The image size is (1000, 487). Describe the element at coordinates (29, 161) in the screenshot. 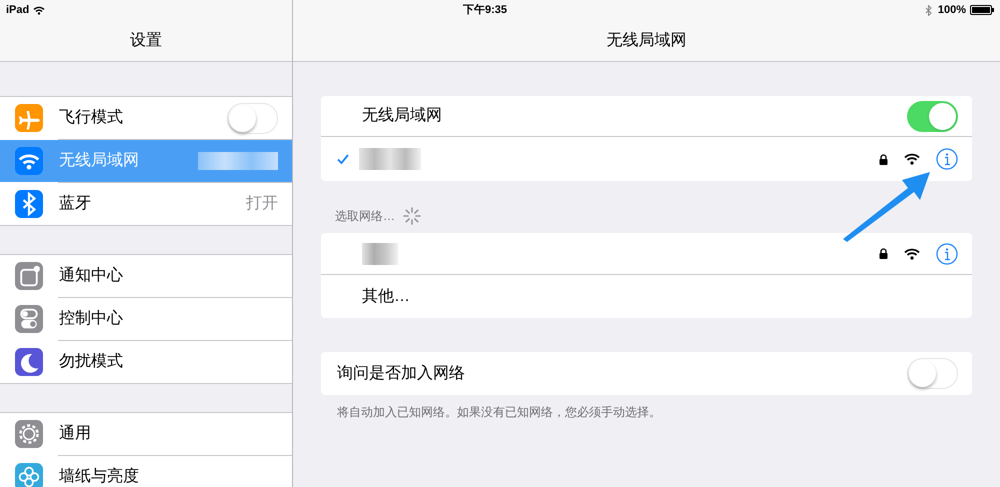

I see `wifi-icon` at that location.